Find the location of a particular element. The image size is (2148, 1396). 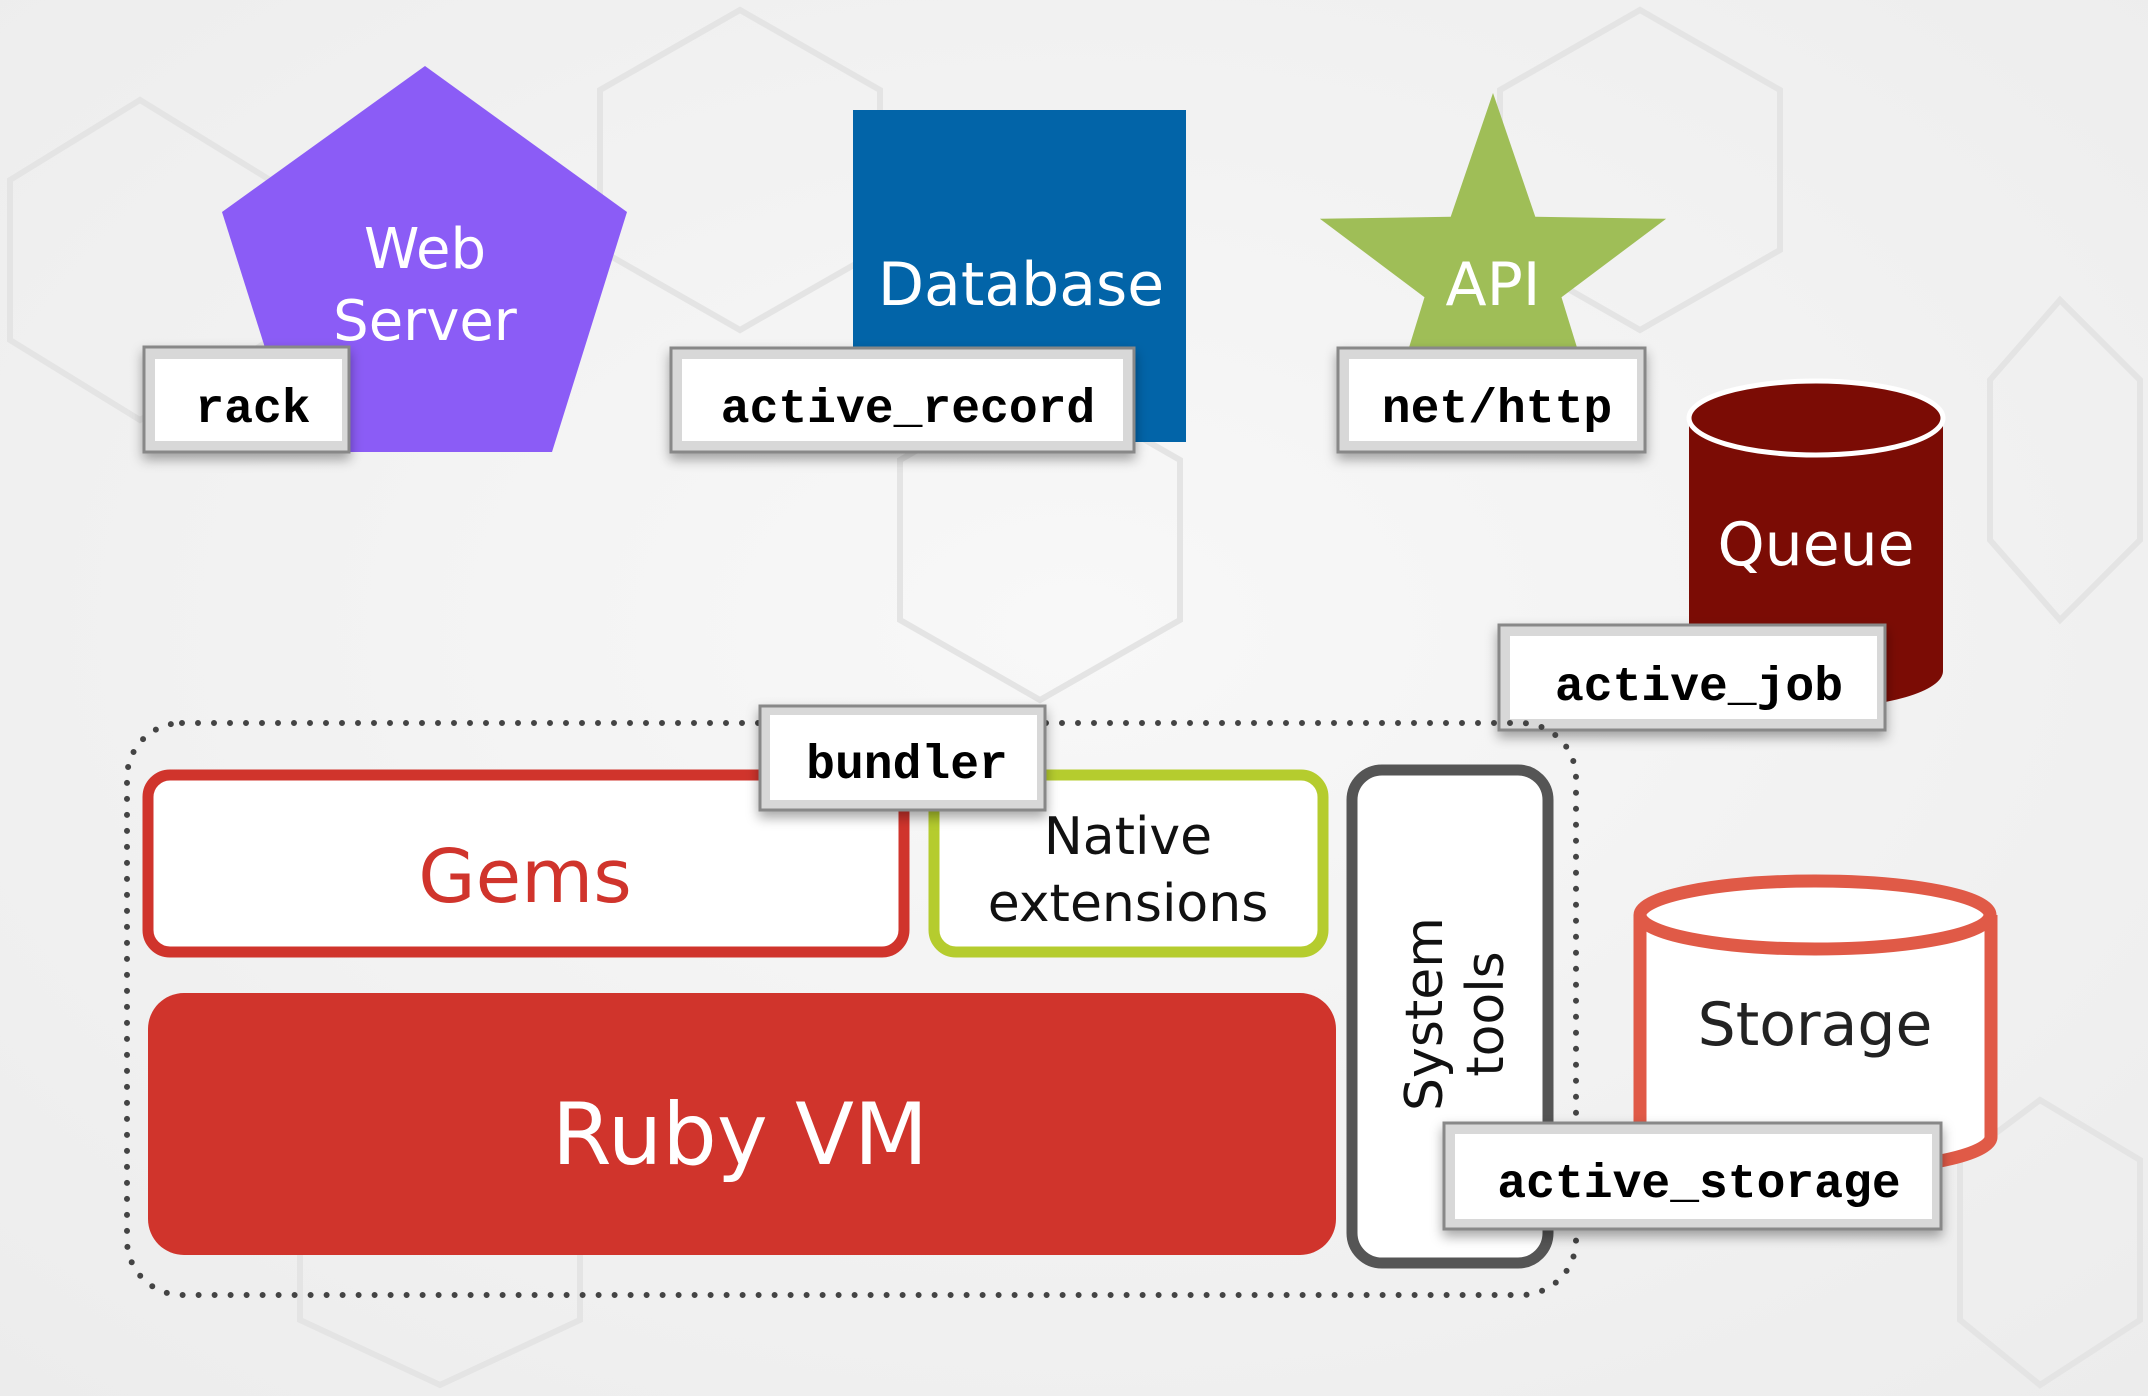

tag-net-http: net/http is located at coordinates (1491, 400).